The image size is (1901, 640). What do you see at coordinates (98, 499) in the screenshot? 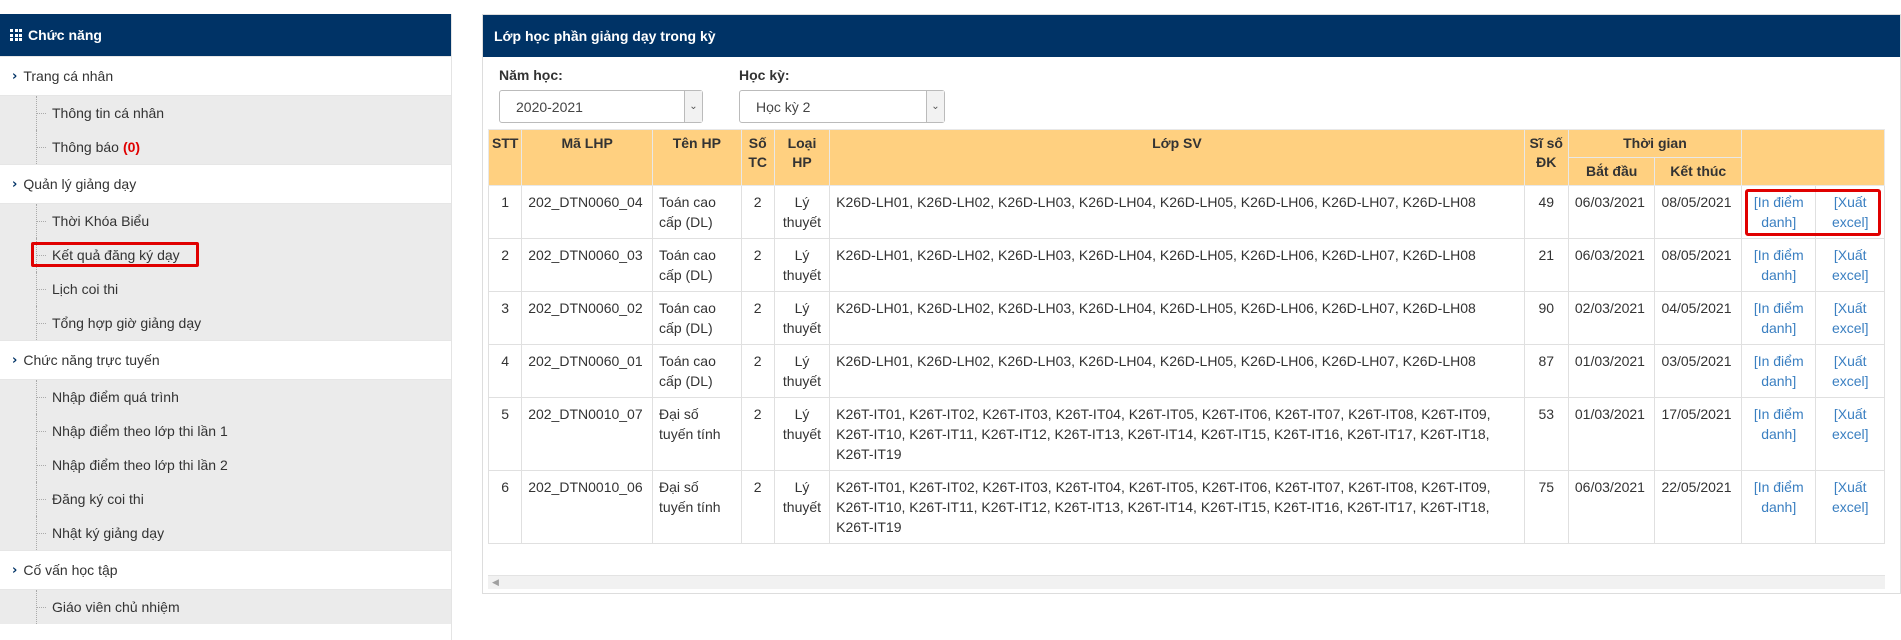
I see `sidebar-item-label: Đăng ký coi thi` at bounding box center [98, 499].